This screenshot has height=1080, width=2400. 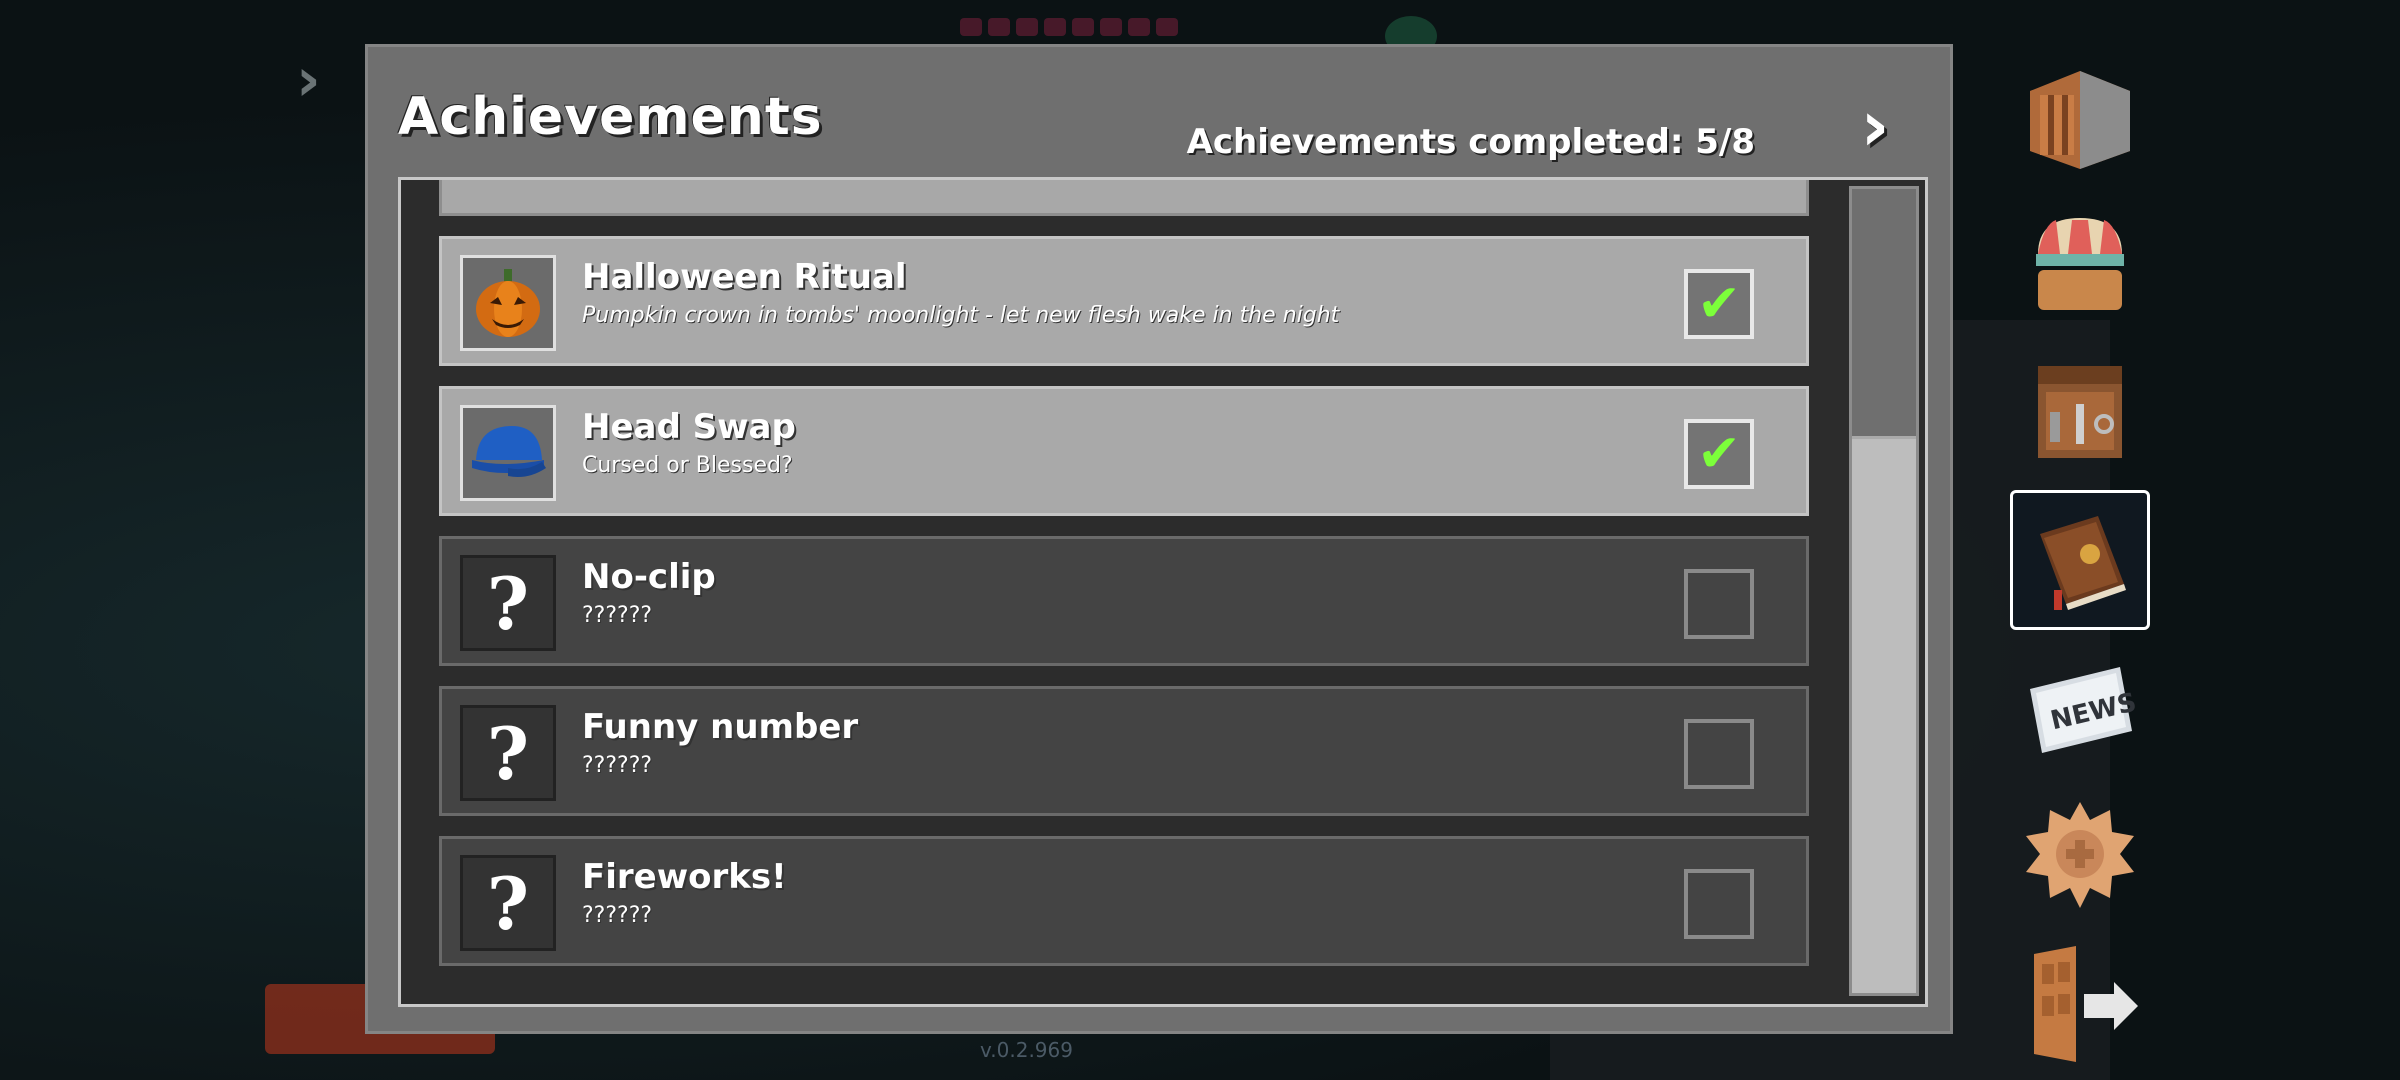 I want to click on achievement-title: Fireworks!, so click(x=684, y=877).